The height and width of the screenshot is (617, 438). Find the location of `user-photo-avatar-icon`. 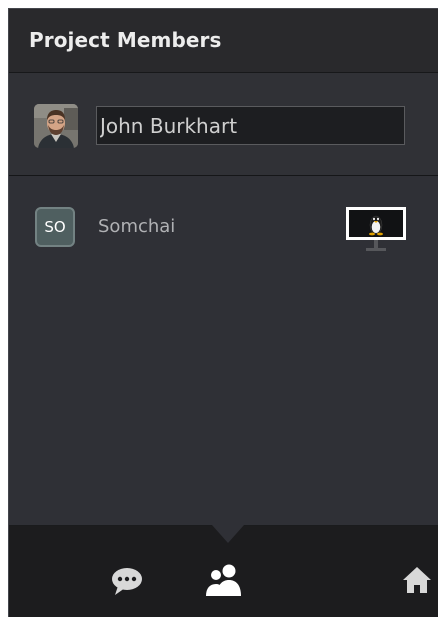

user-photo-avatar-icon is located at coordinates (56, 126).